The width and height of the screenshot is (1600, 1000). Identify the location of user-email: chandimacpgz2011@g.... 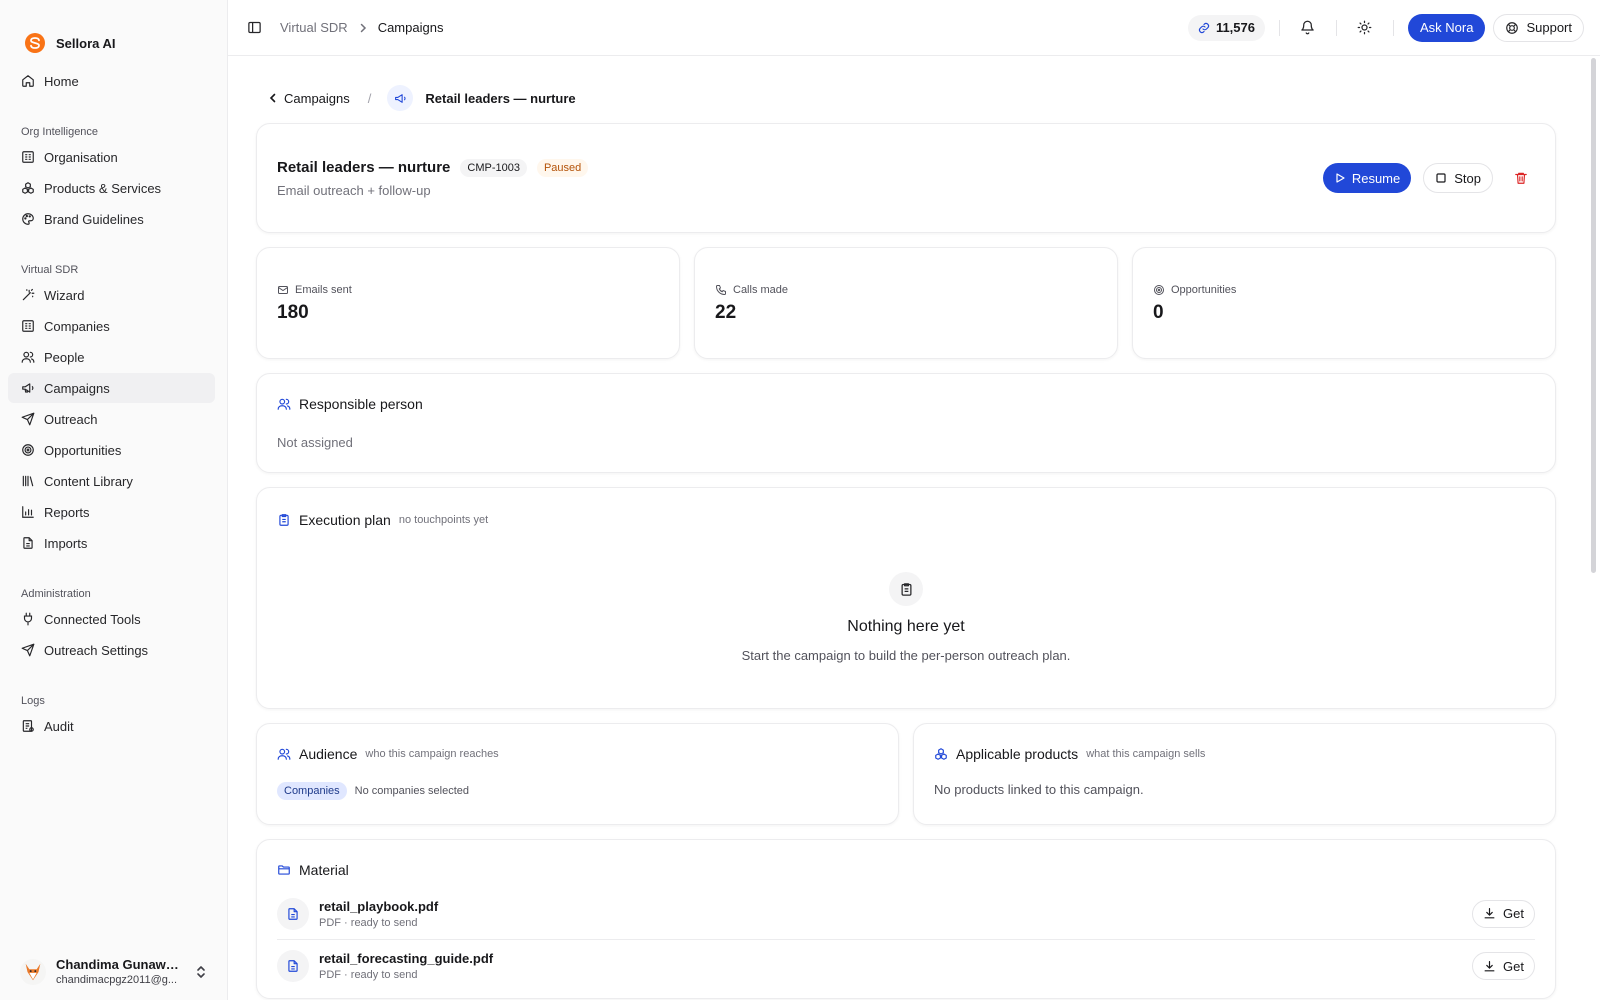
(117, 980).